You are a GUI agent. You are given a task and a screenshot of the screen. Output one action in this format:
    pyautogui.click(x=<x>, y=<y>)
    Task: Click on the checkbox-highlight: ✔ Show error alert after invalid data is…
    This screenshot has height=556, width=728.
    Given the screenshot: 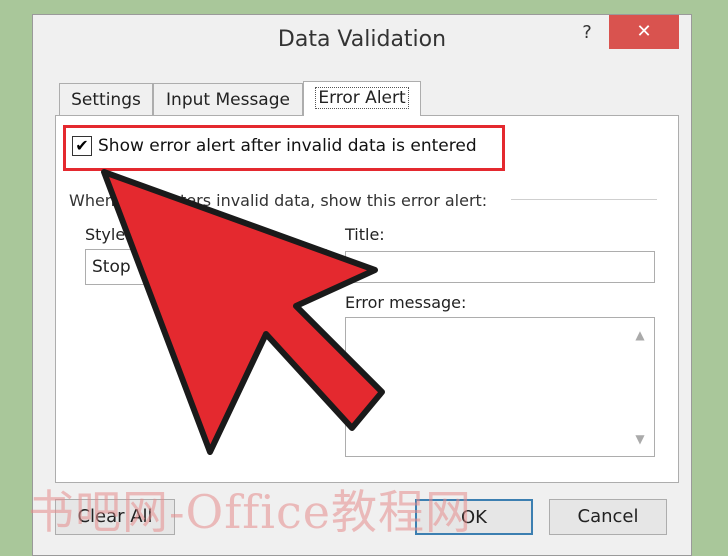 What is the action you would take?
    pyautogui.click(x=284, y=148)
    